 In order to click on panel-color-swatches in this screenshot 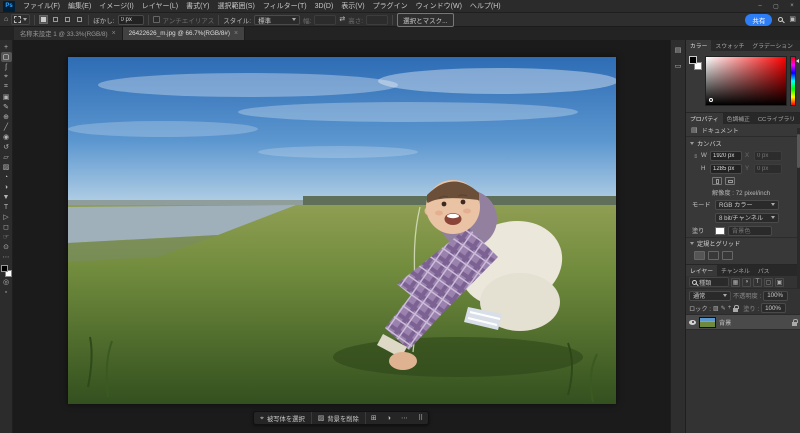, I will do `click(695, 63)`.